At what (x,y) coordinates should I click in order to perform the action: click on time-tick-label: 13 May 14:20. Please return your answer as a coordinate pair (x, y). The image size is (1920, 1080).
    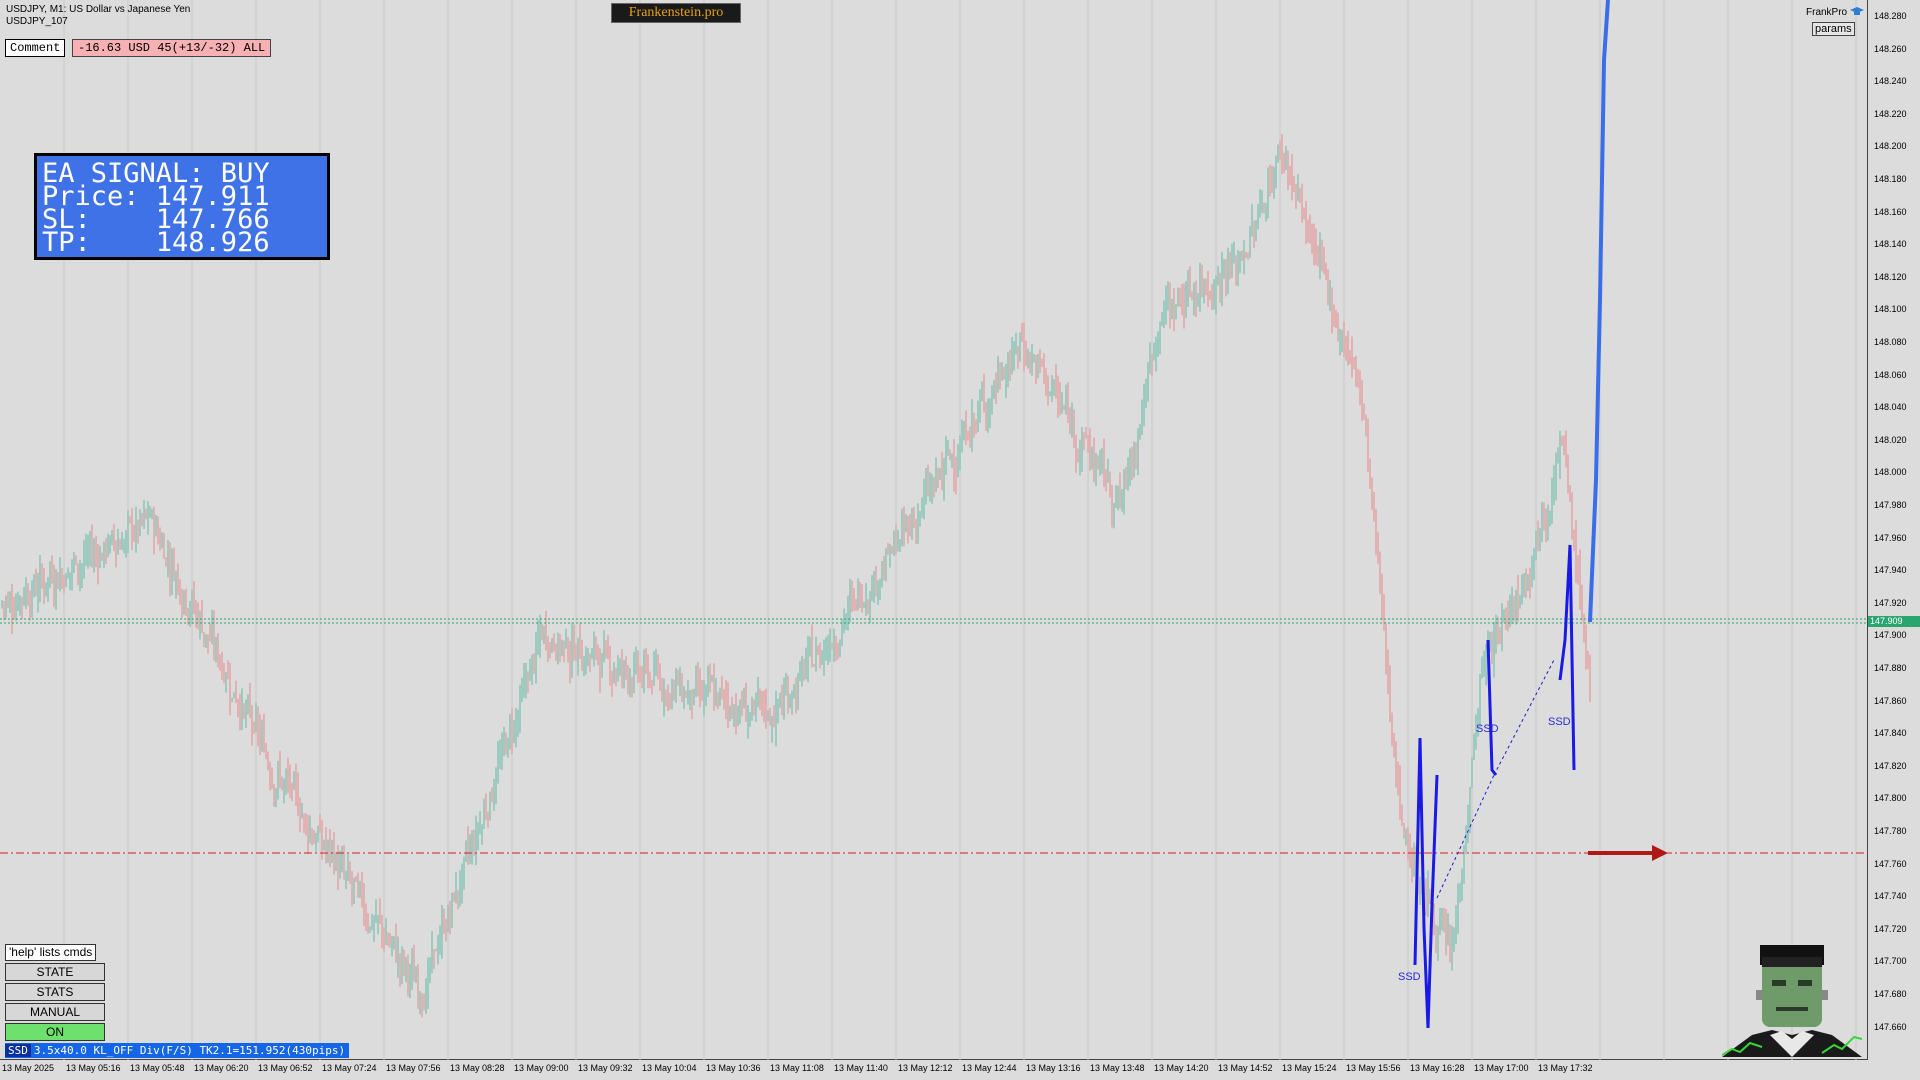
    Looking at the image, I should click on (1181, 1068).